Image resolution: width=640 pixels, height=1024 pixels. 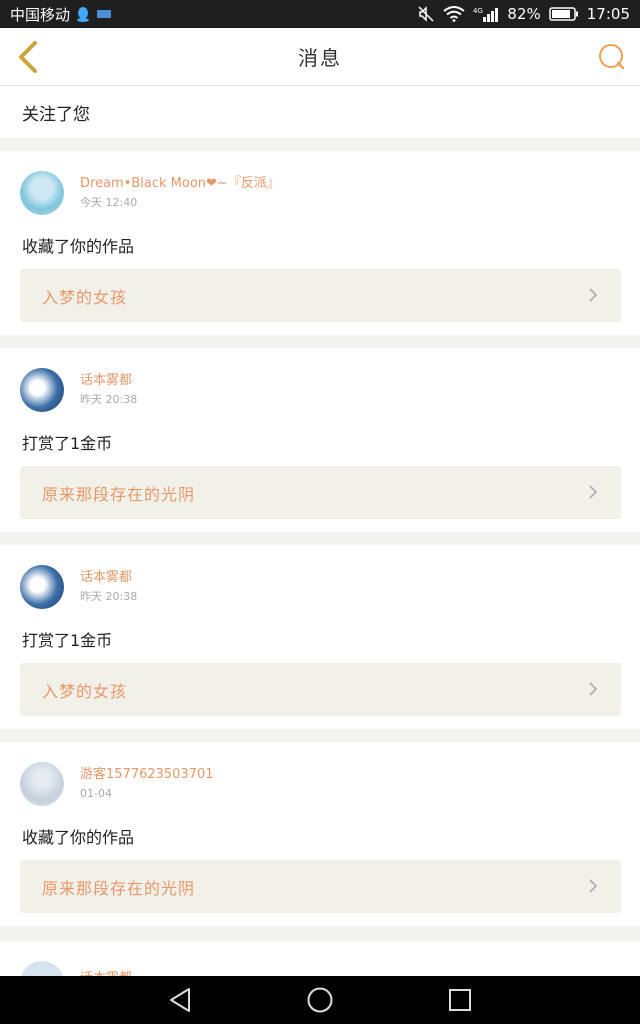 I want to click on wifi-icon, so click(x=454, y=14).